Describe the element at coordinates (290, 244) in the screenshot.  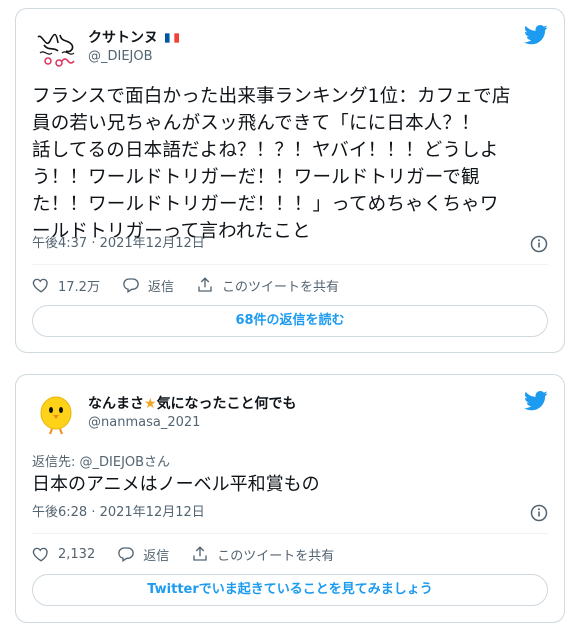
I see `tweet-meta: 午後4:37 · 2021年12月12日` at that location.